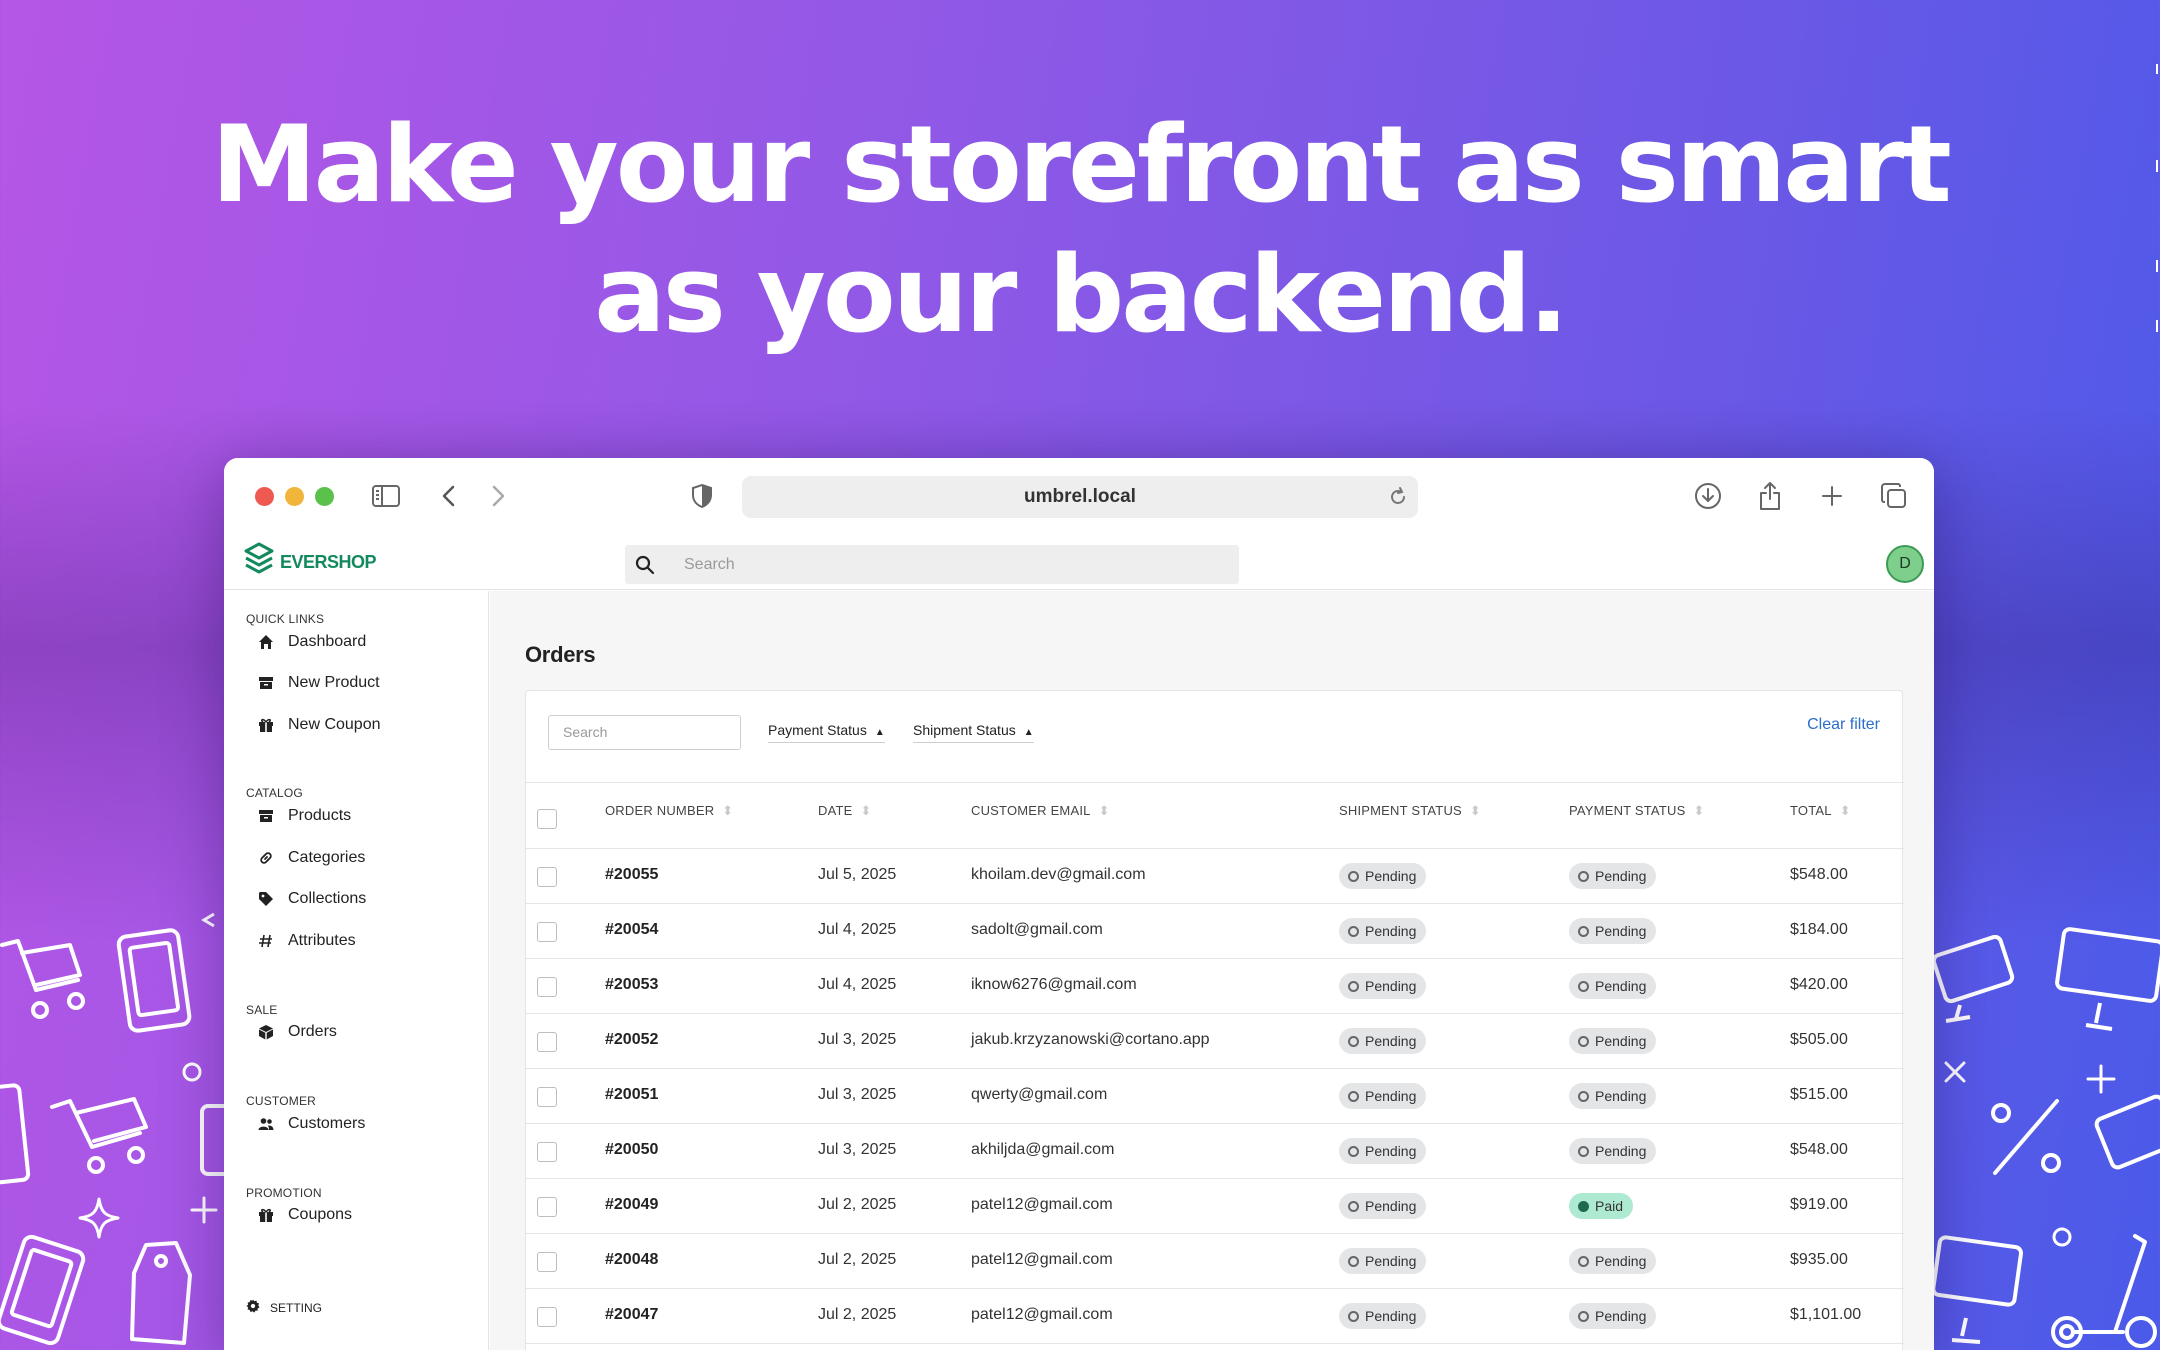 This screenshot has height=1350, width=2160. What do you see at coordinates (2102, 1291) in the screenshot?
I see `scooter-doodle-icon` at bounding box center [2102, 1291].